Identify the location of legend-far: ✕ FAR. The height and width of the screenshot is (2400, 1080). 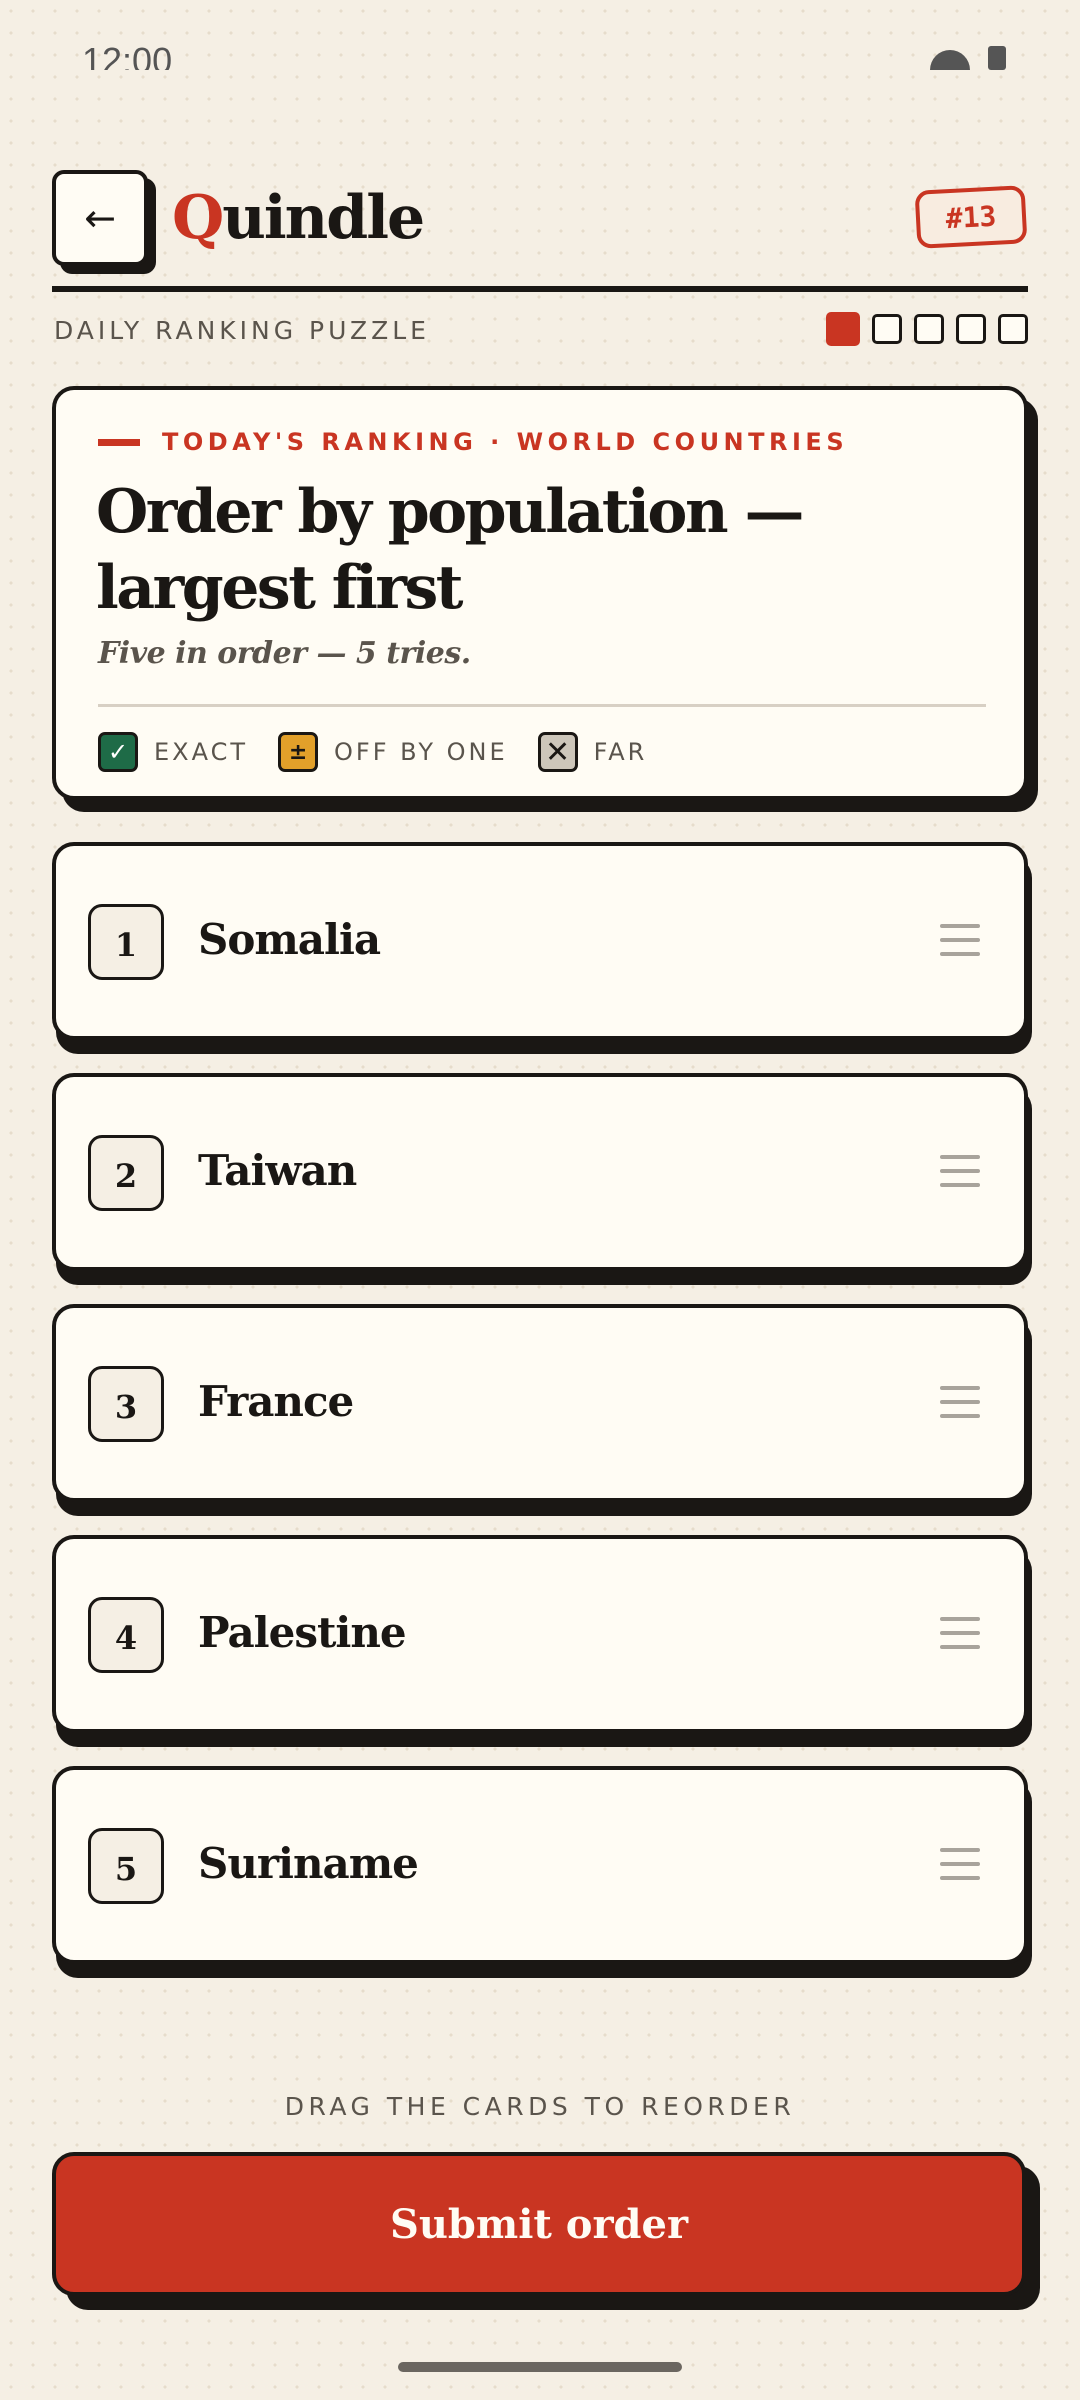
(592, 752).